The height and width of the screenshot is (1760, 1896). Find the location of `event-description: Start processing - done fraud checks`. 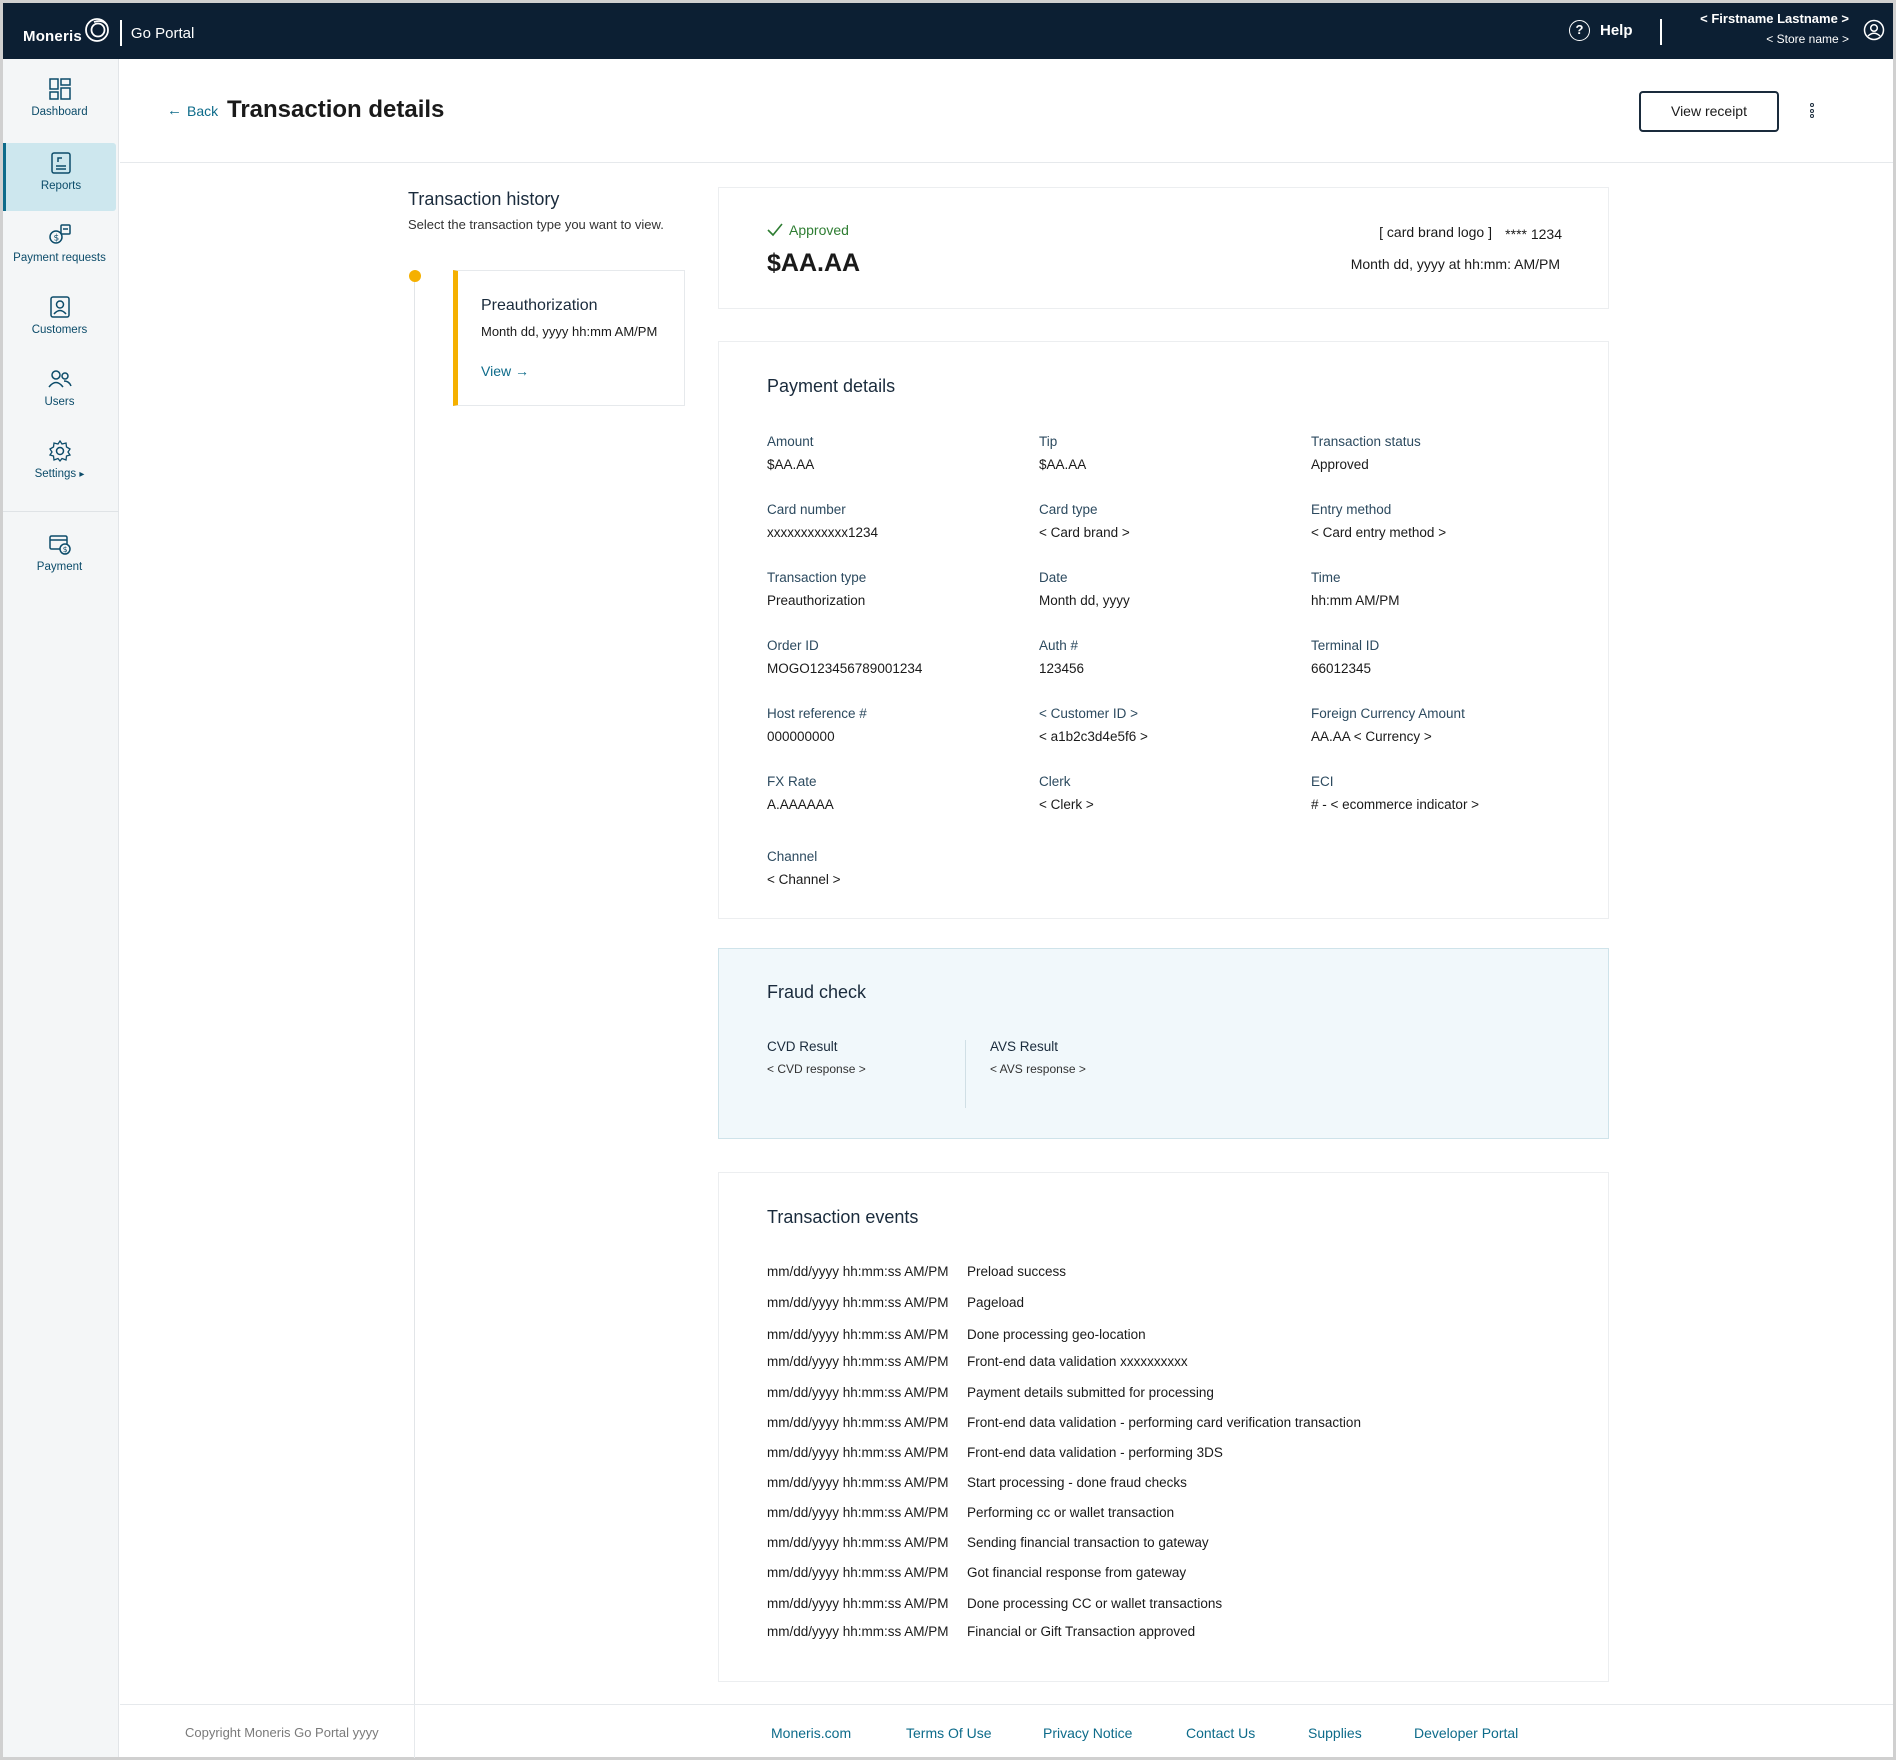

event-description: Start processing - done fraud checks is located at coordinates (1077, 1482).